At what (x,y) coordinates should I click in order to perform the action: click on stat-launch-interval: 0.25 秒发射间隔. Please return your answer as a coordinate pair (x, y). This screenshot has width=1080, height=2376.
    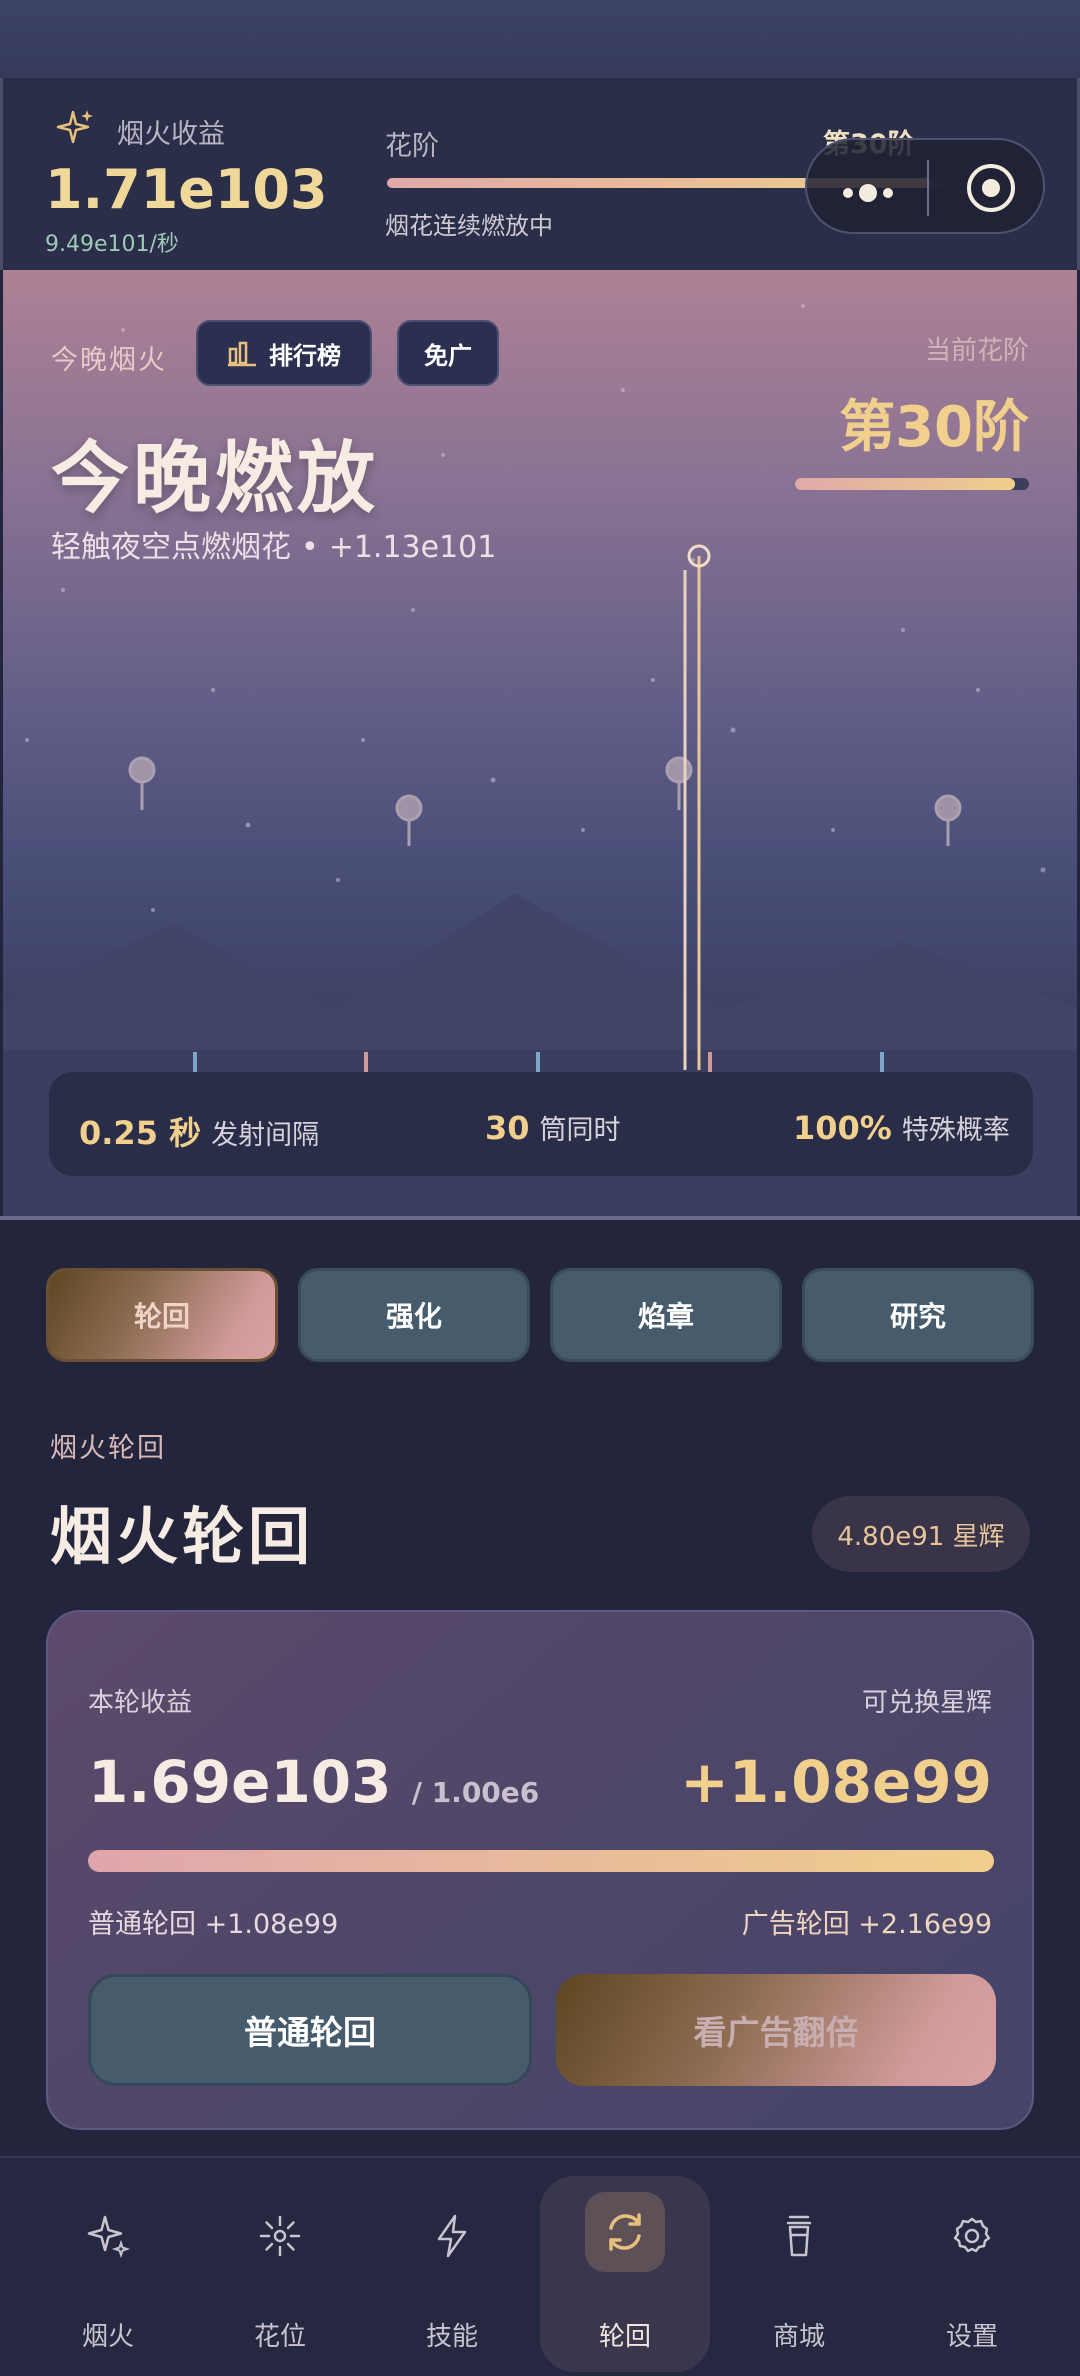
    Looking at the image, I should click on (199, 1131).